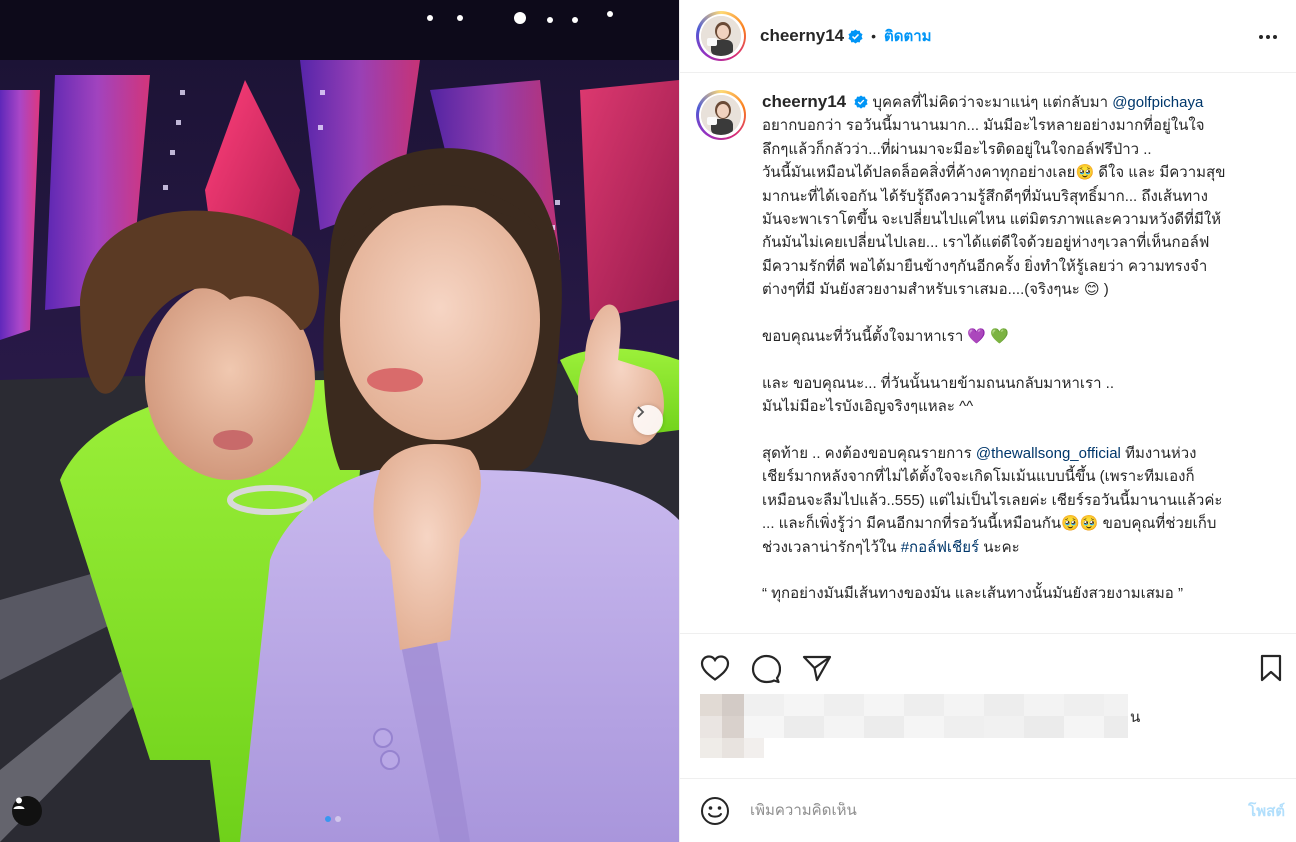  What do you see at coordinates (338, 819) in the screenshot?
I see `carousel-dot` at bounding box center [338, 819].